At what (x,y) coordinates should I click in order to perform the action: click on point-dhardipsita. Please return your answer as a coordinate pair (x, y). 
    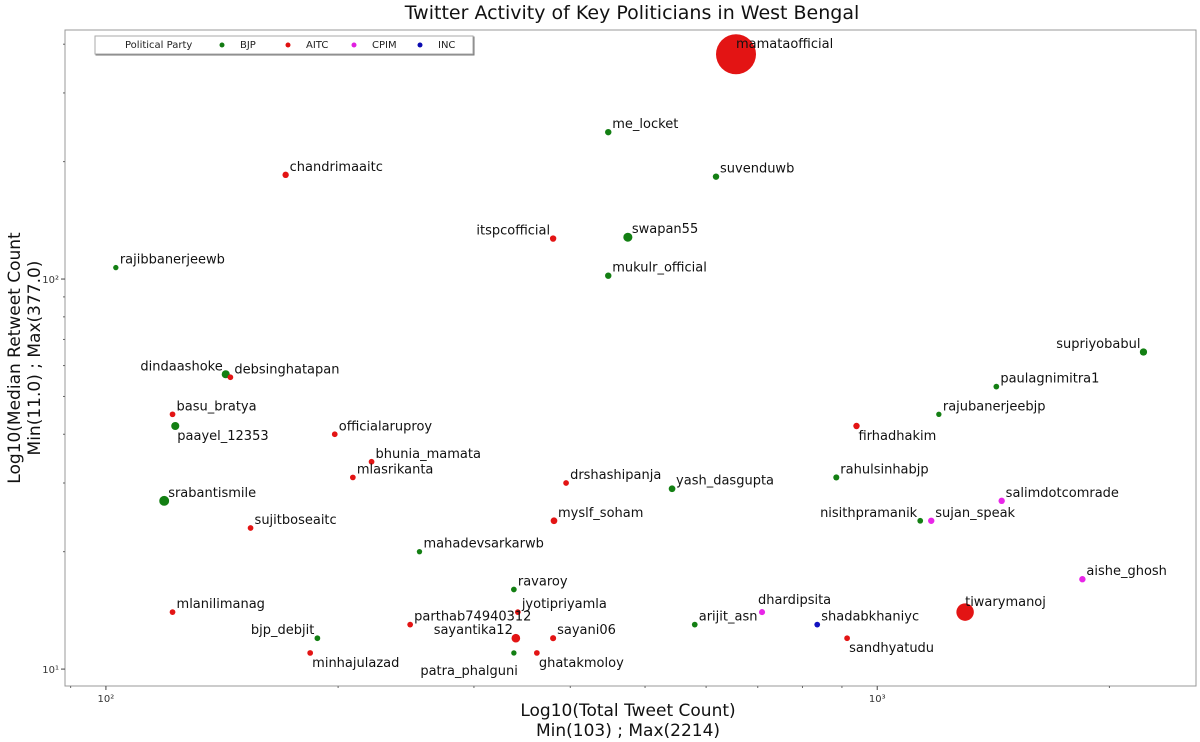
    Looking at the image, I should click on (762, 612).